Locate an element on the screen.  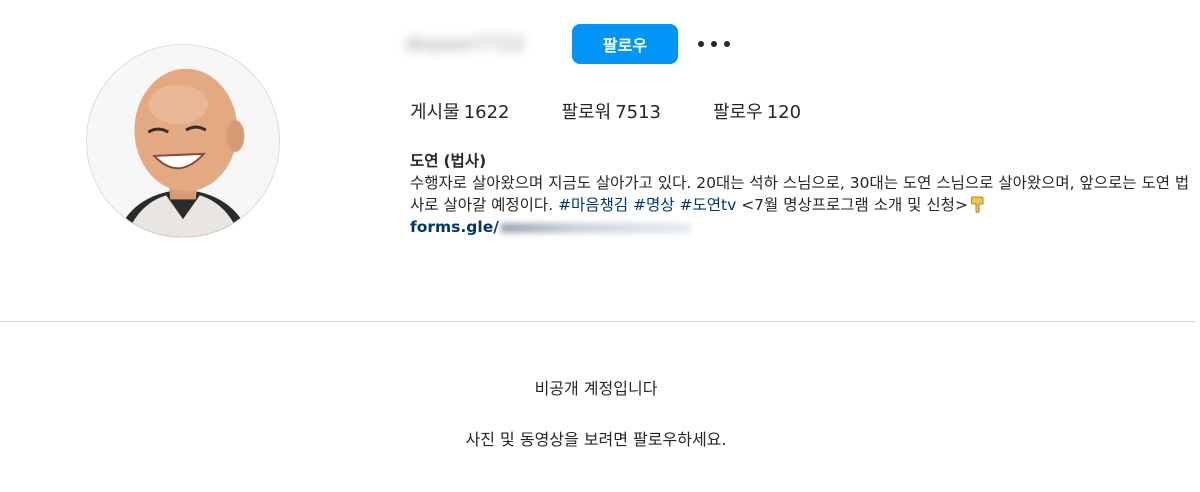
following-count: 120 is located at coordinates (784, 112).